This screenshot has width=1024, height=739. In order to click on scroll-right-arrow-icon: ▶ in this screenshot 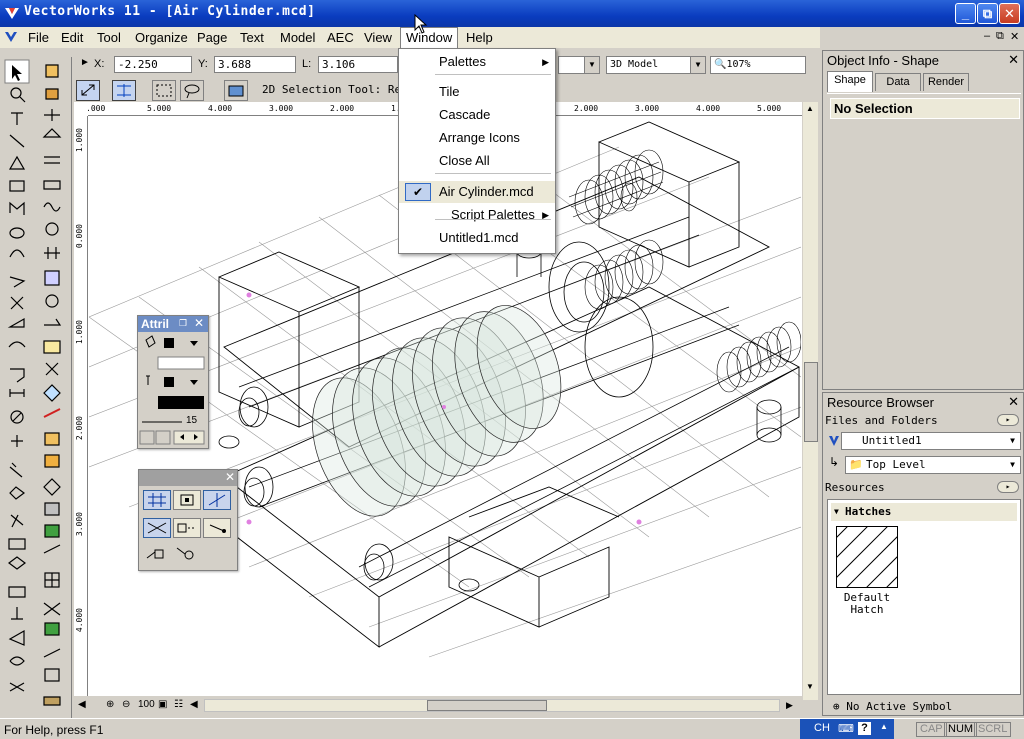, I will do `click(789, 705)`.